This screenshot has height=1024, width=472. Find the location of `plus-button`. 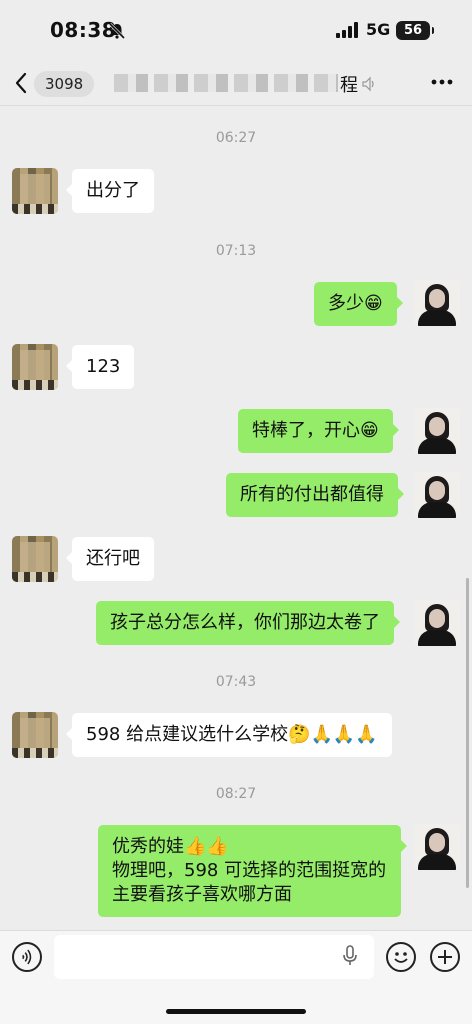

plus-button is located at coordinates (445, 957).